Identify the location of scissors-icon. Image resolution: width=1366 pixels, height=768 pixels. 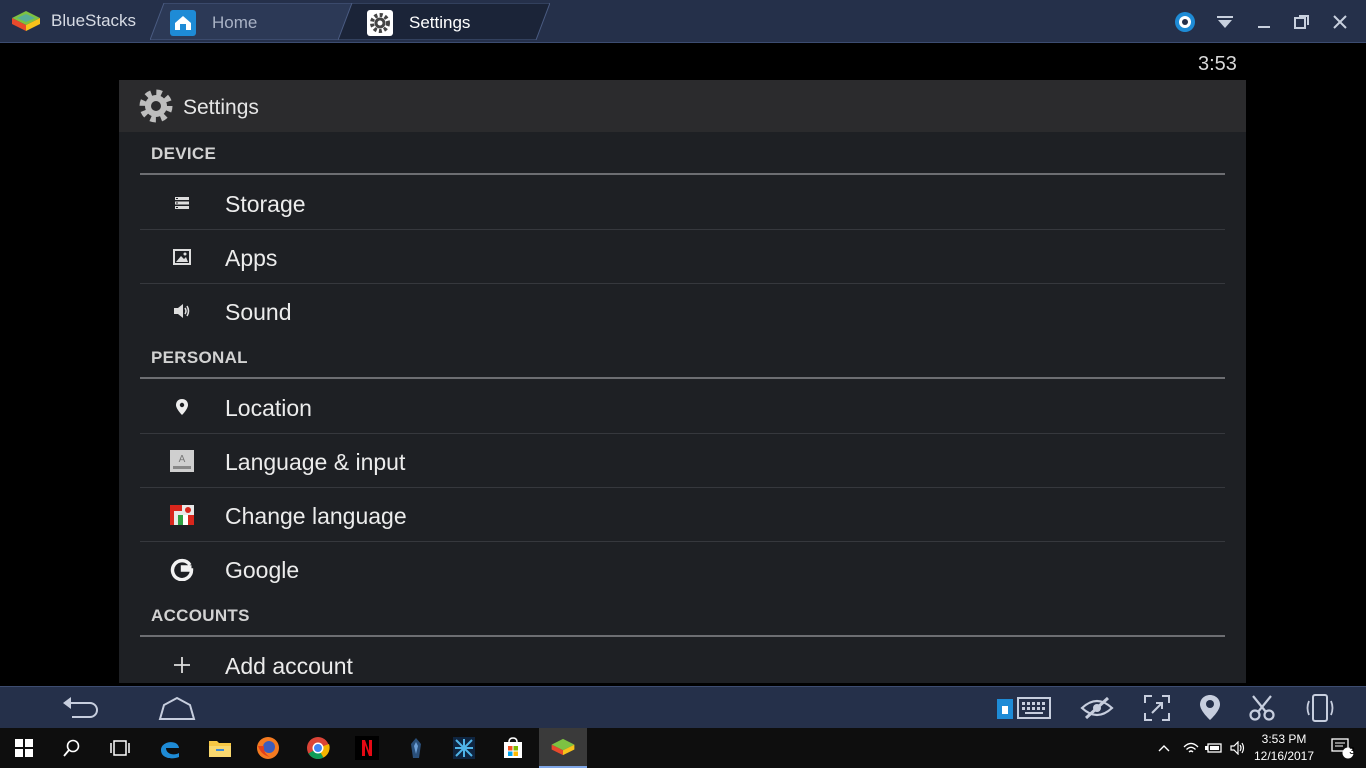
(1262, 708).